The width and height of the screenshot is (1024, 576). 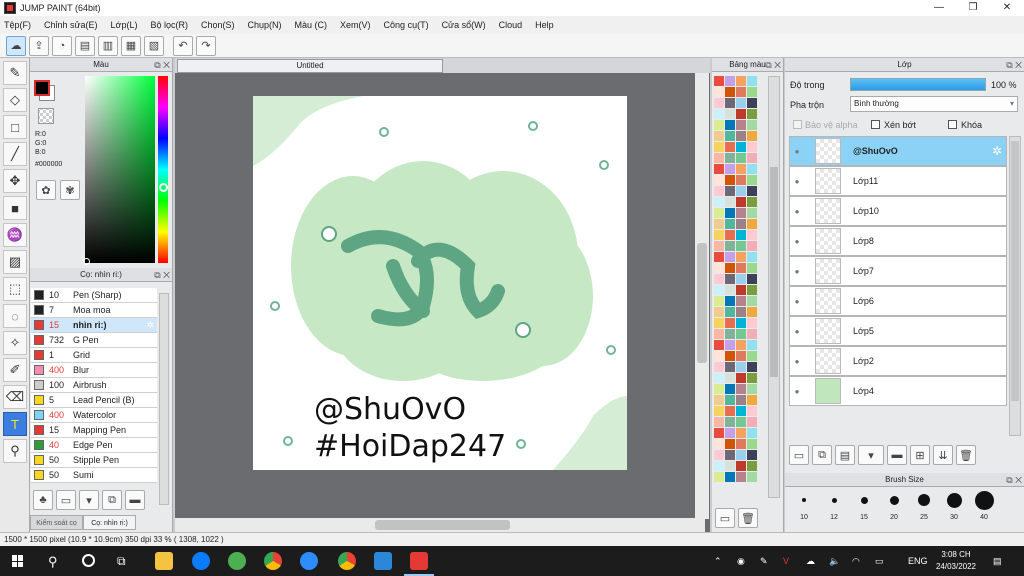 I want to click on tab-brush: Cọ: nhìn ri:), so click(x=109, y=522).